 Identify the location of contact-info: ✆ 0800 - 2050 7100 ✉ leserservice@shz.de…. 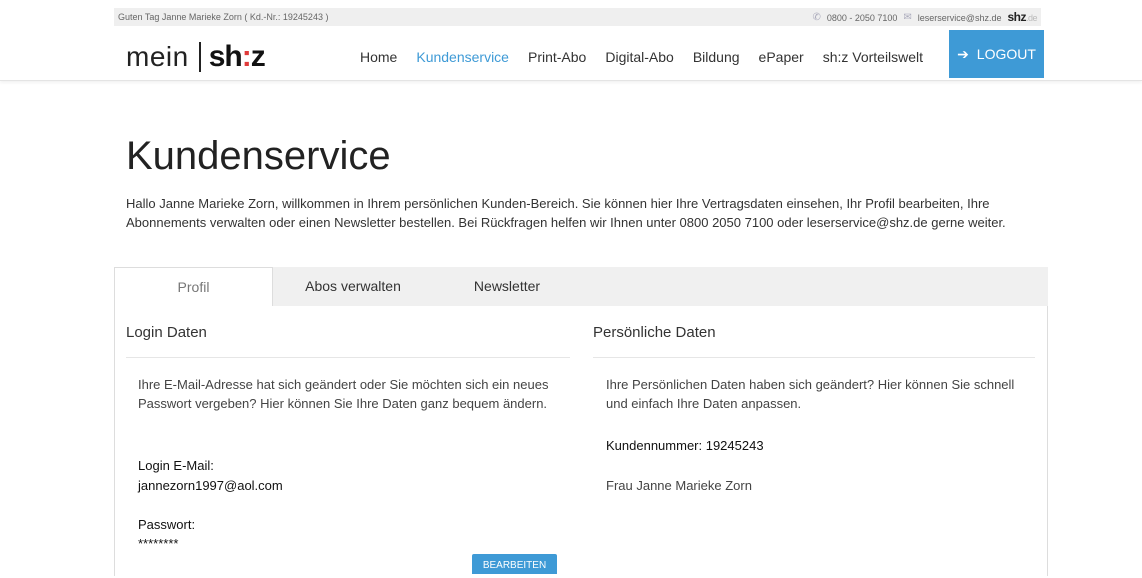
(924, 17).